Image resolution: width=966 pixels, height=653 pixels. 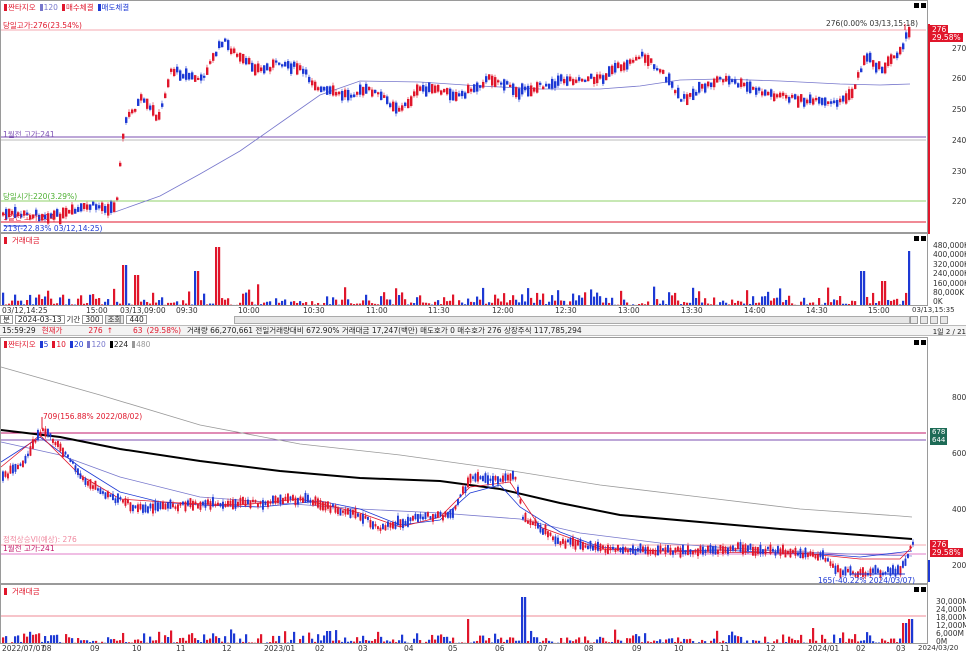 I want to click on date-input: 2024-03-13, so click(x=39, y=319).